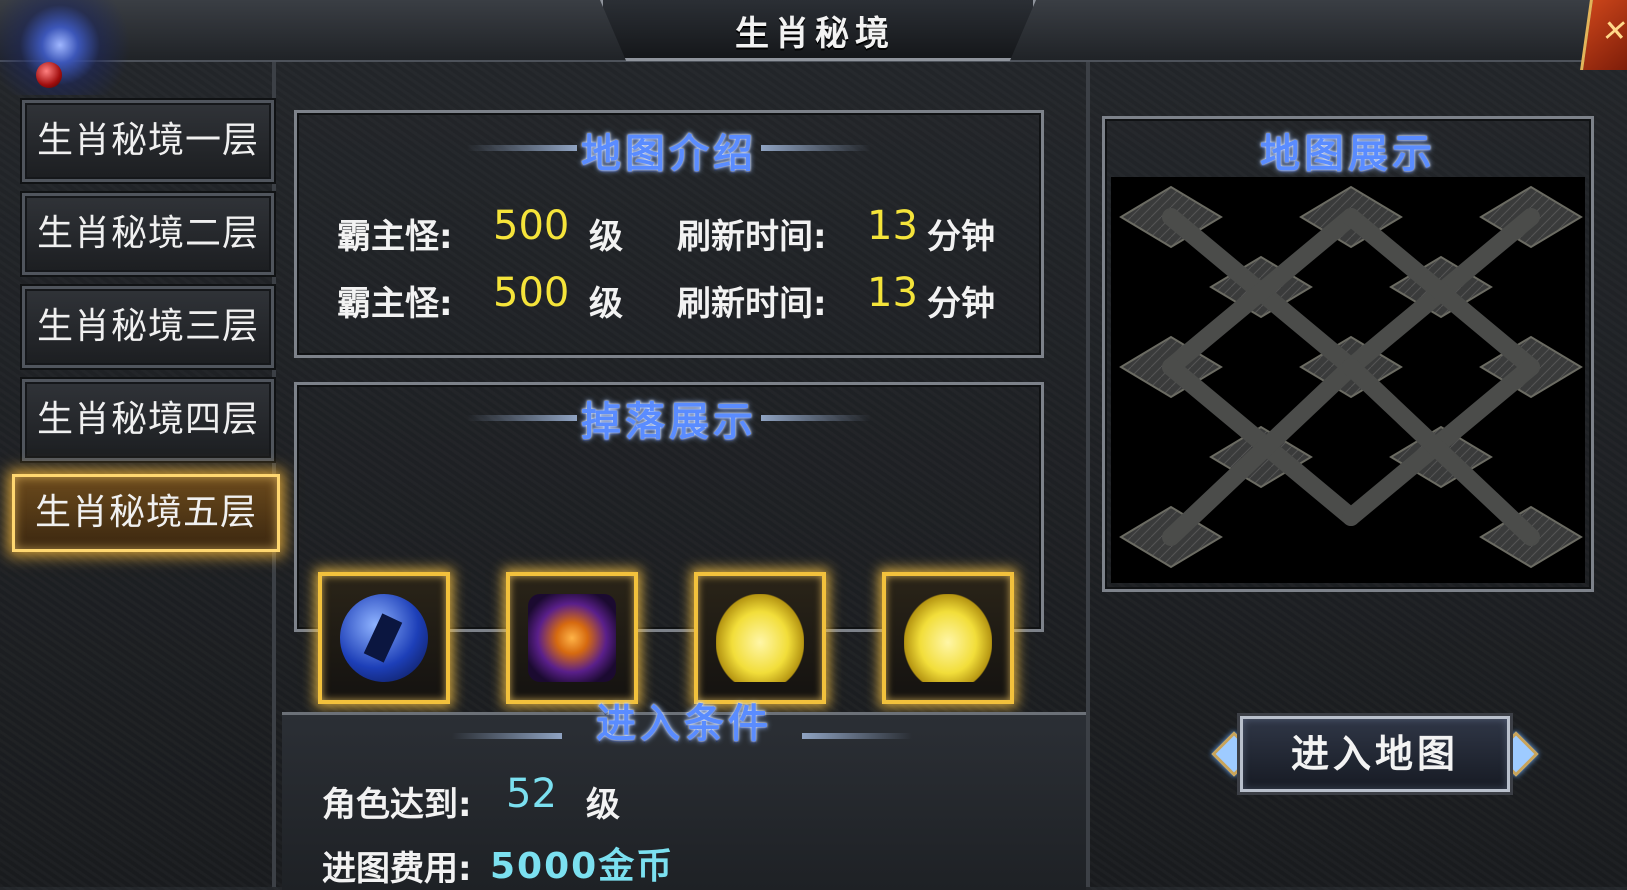 The image size is (1627, 890). I want to click on drops-title: 掉落展示, so click(669, 421).